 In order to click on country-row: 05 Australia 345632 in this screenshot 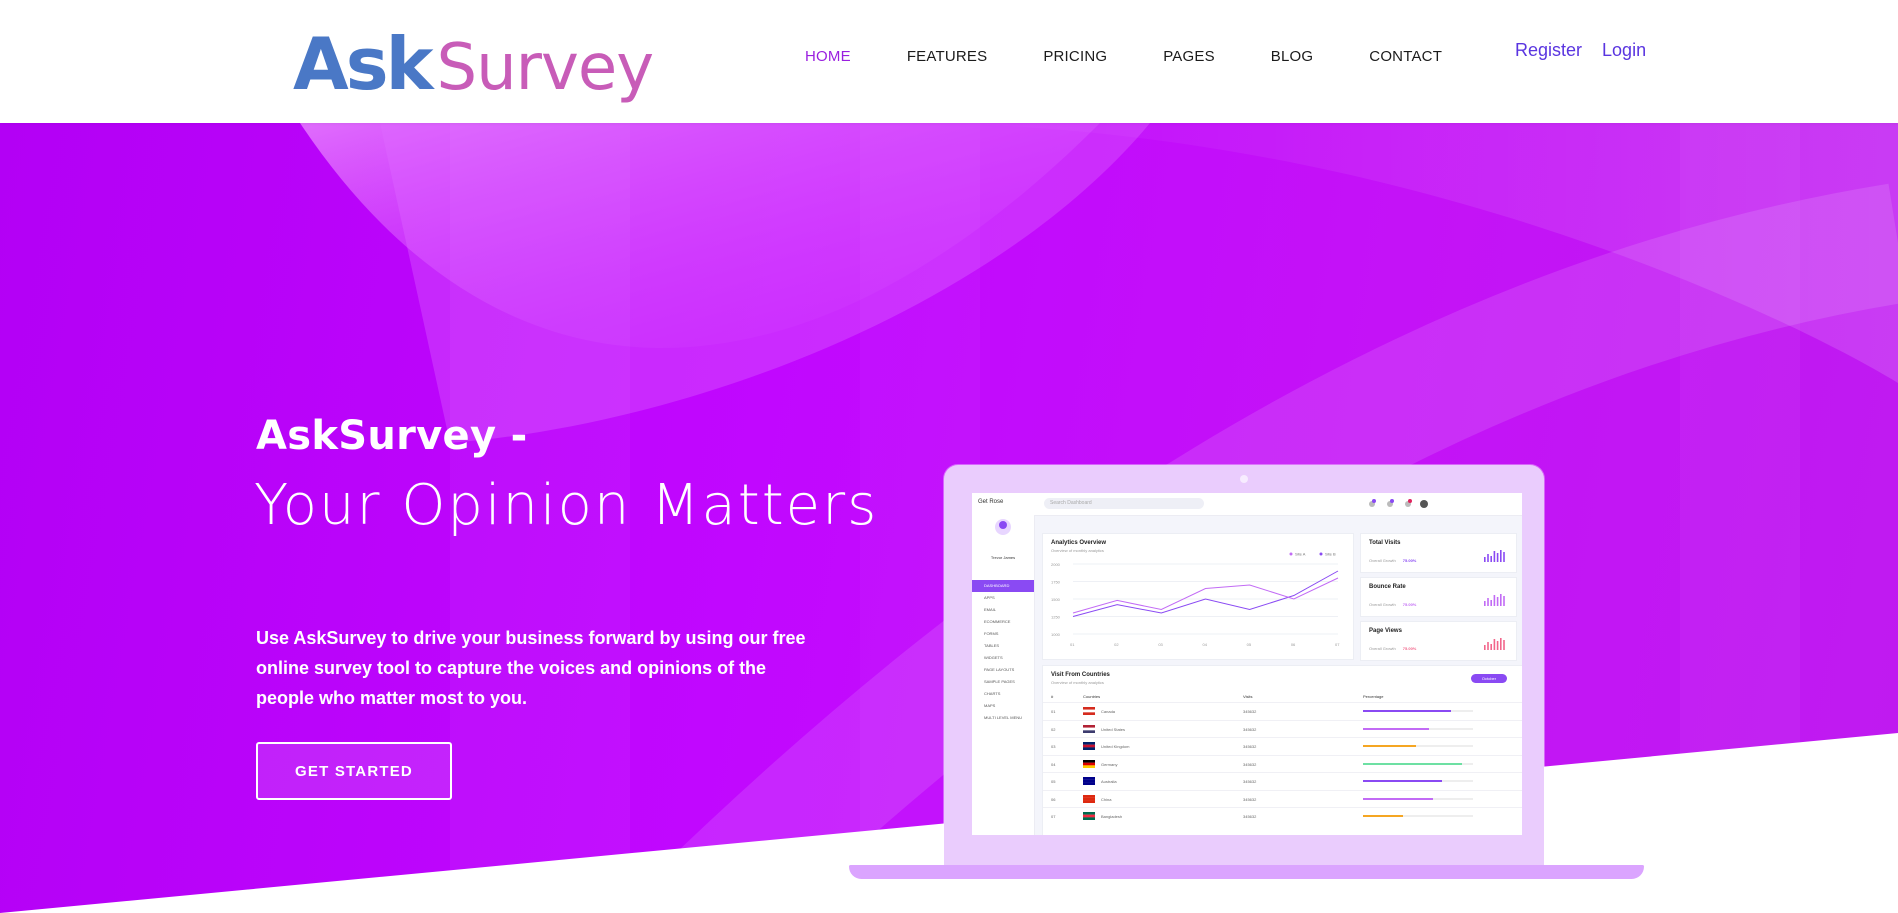, I will do `click(1282, 781)`.